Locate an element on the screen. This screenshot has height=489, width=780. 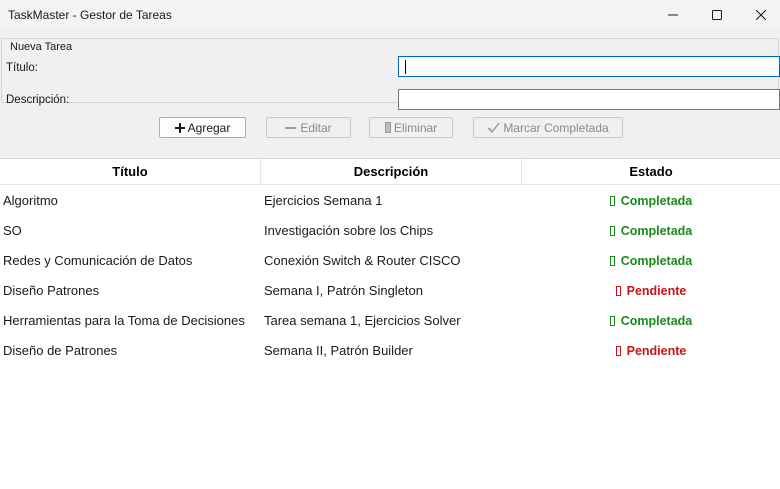
marcar-completada-button: Marcar Completada is located at coordinates (548, 127).